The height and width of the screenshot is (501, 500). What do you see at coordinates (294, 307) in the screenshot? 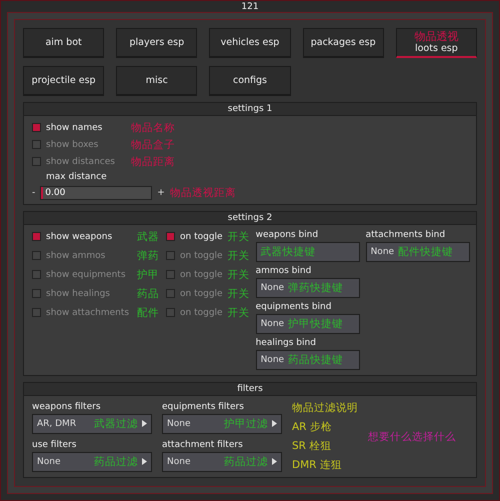
I see `bind-label: equipments bind` at bounding box center [294, 307].